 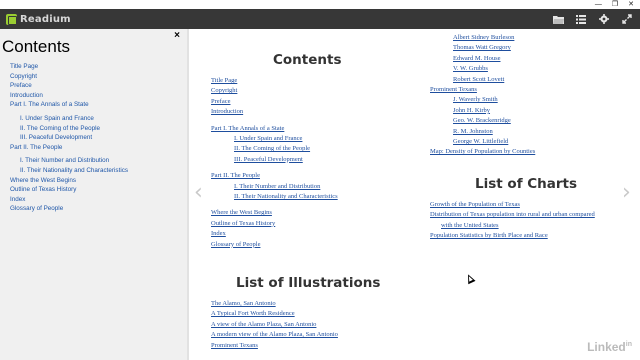 I want to click on sidebar-item-peaceful-development: III. Peaceful Development, so click(x=69, y=138).